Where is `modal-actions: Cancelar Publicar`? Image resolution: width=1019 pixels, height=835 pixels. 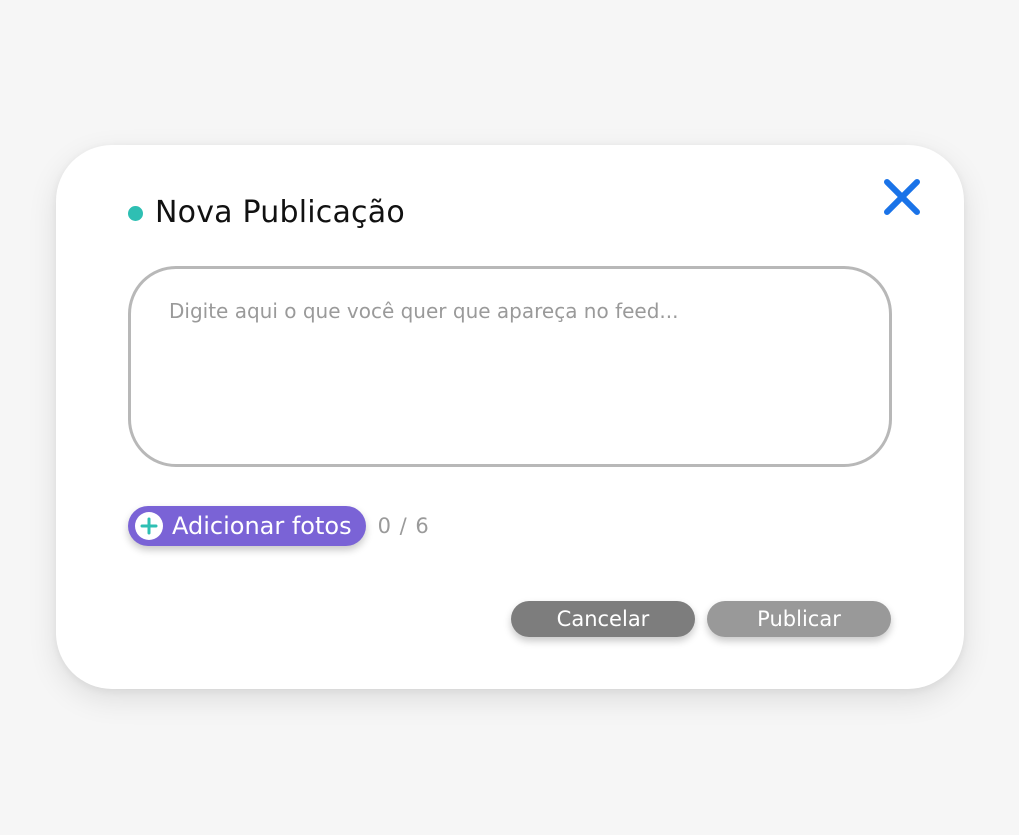 modal-actions: Cancelar Publicar is located at coordinates (701, 619).